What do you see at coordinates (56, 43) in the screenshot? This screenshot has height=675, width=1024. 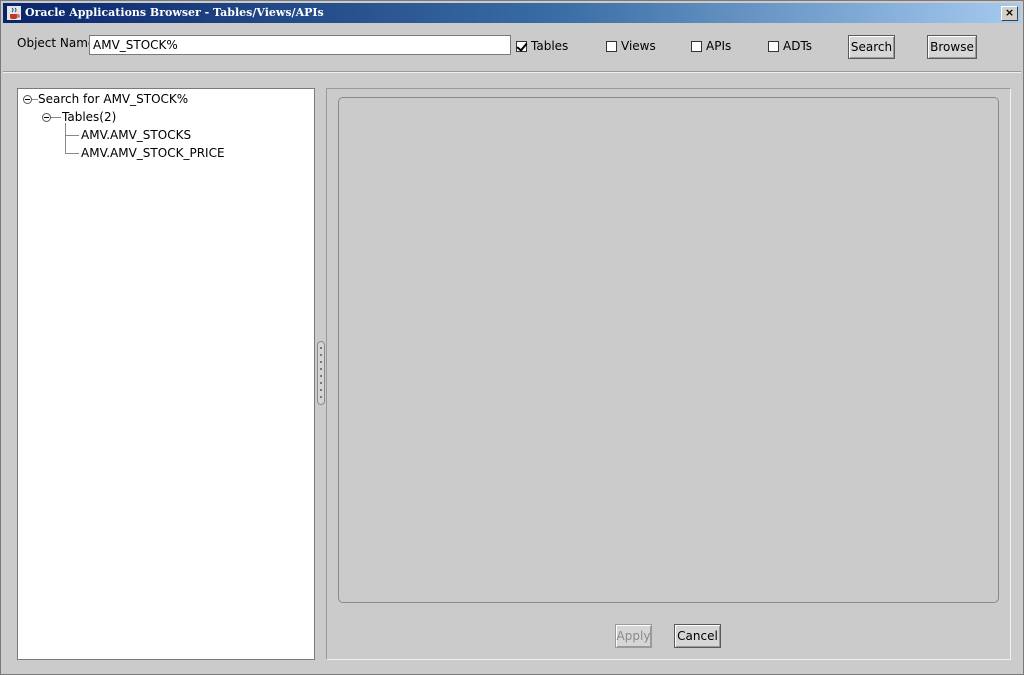 I see `object-name-label: Object Name` at bounding box center [56, 43].